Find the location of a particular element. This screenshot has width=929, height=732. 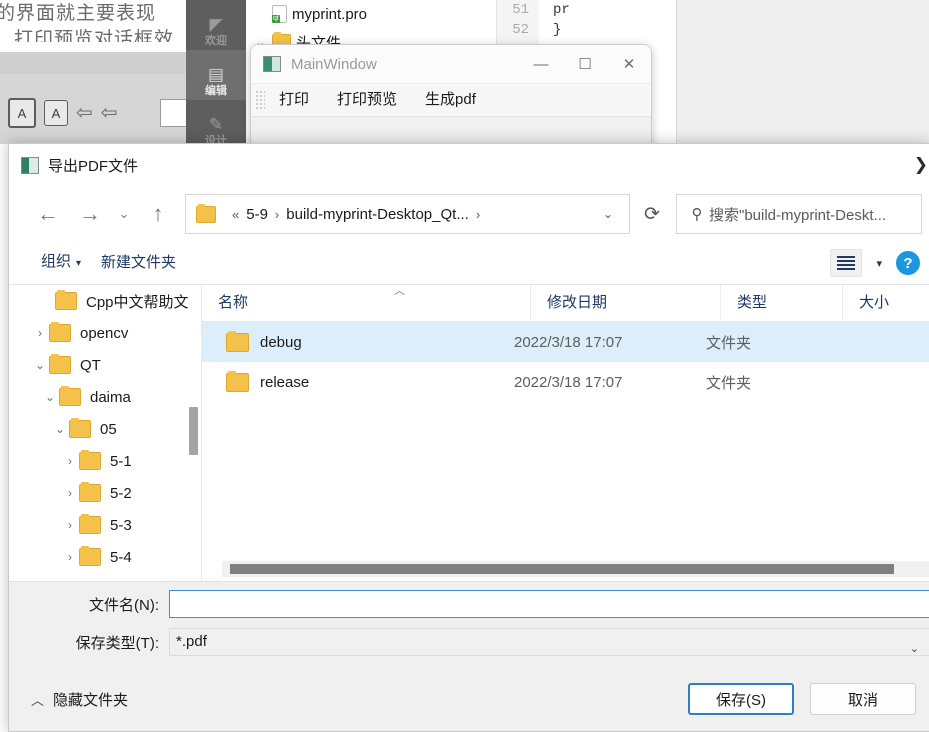

breadcrumb-overflow: « is located at coordinates (235, 214).